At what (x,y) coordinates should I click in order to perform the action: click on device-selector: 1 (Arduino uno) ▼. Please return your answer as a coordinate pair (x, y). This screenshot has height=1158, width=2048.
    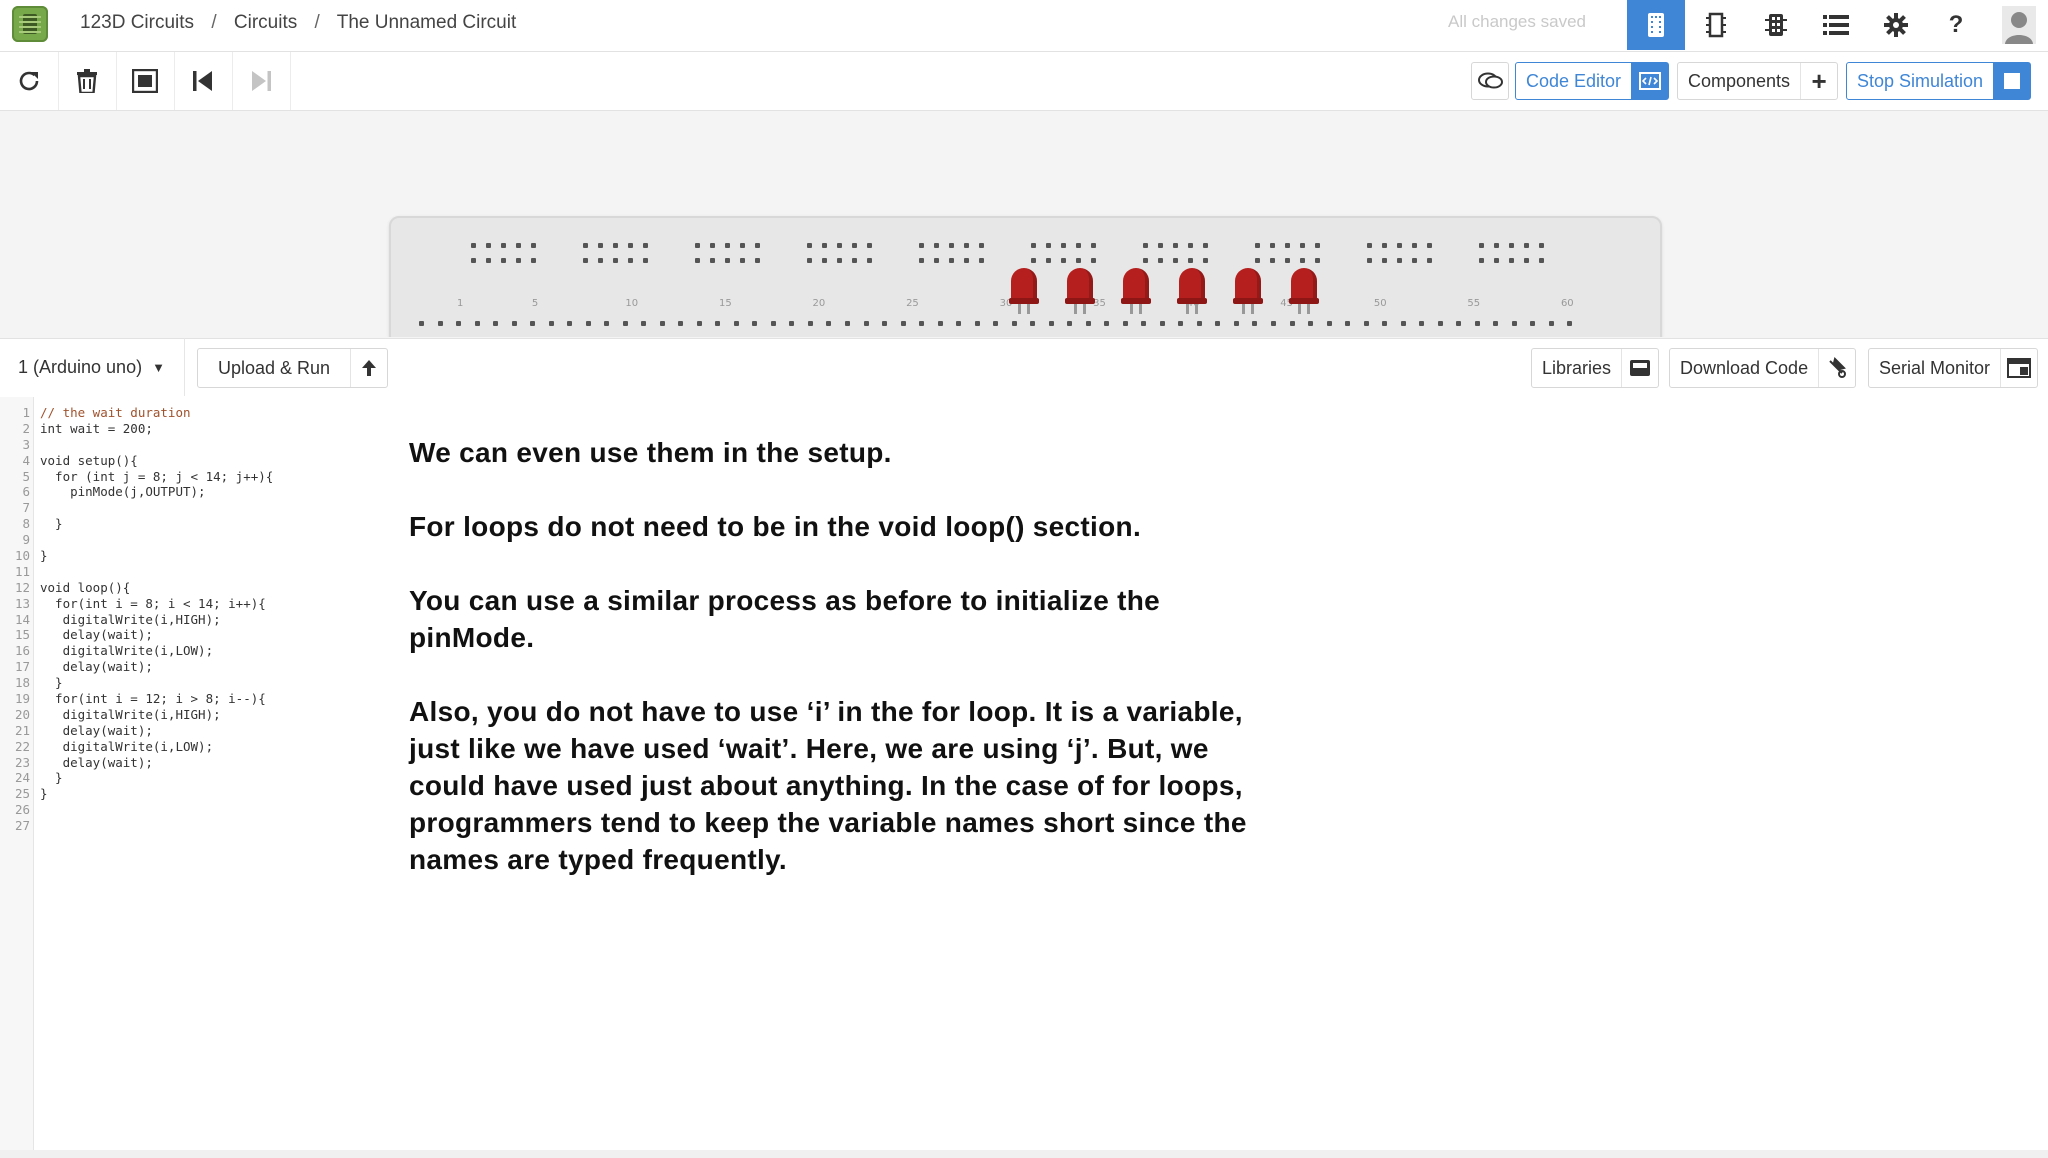
    Looking at the image, I should click on (92, 367).